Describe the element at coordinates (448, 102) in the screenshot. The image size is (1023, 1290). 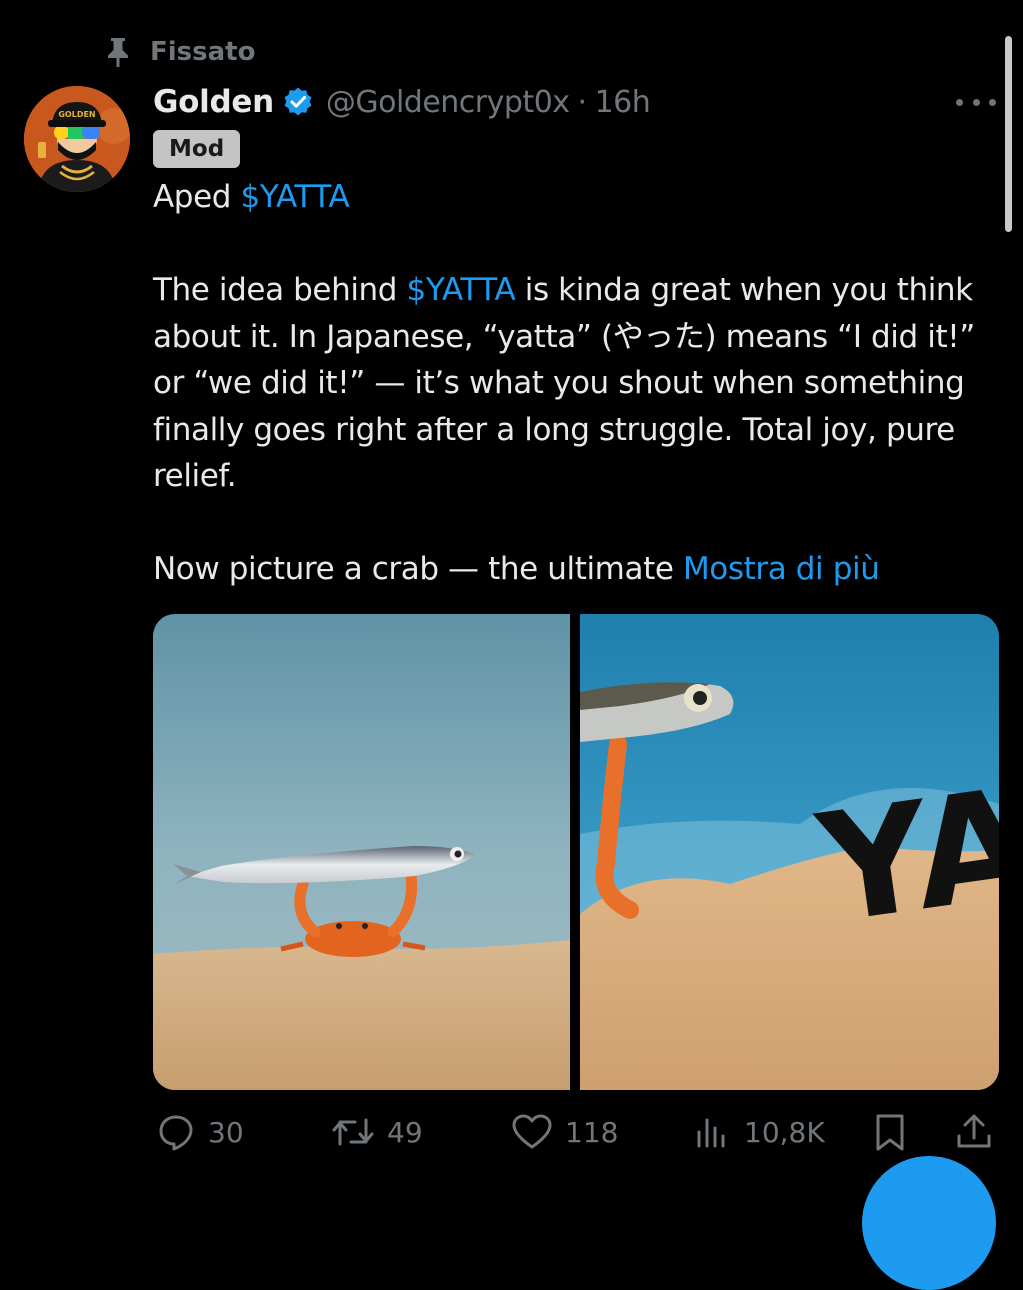
I see `author-handle: @Goldencrypt0x` at that location.